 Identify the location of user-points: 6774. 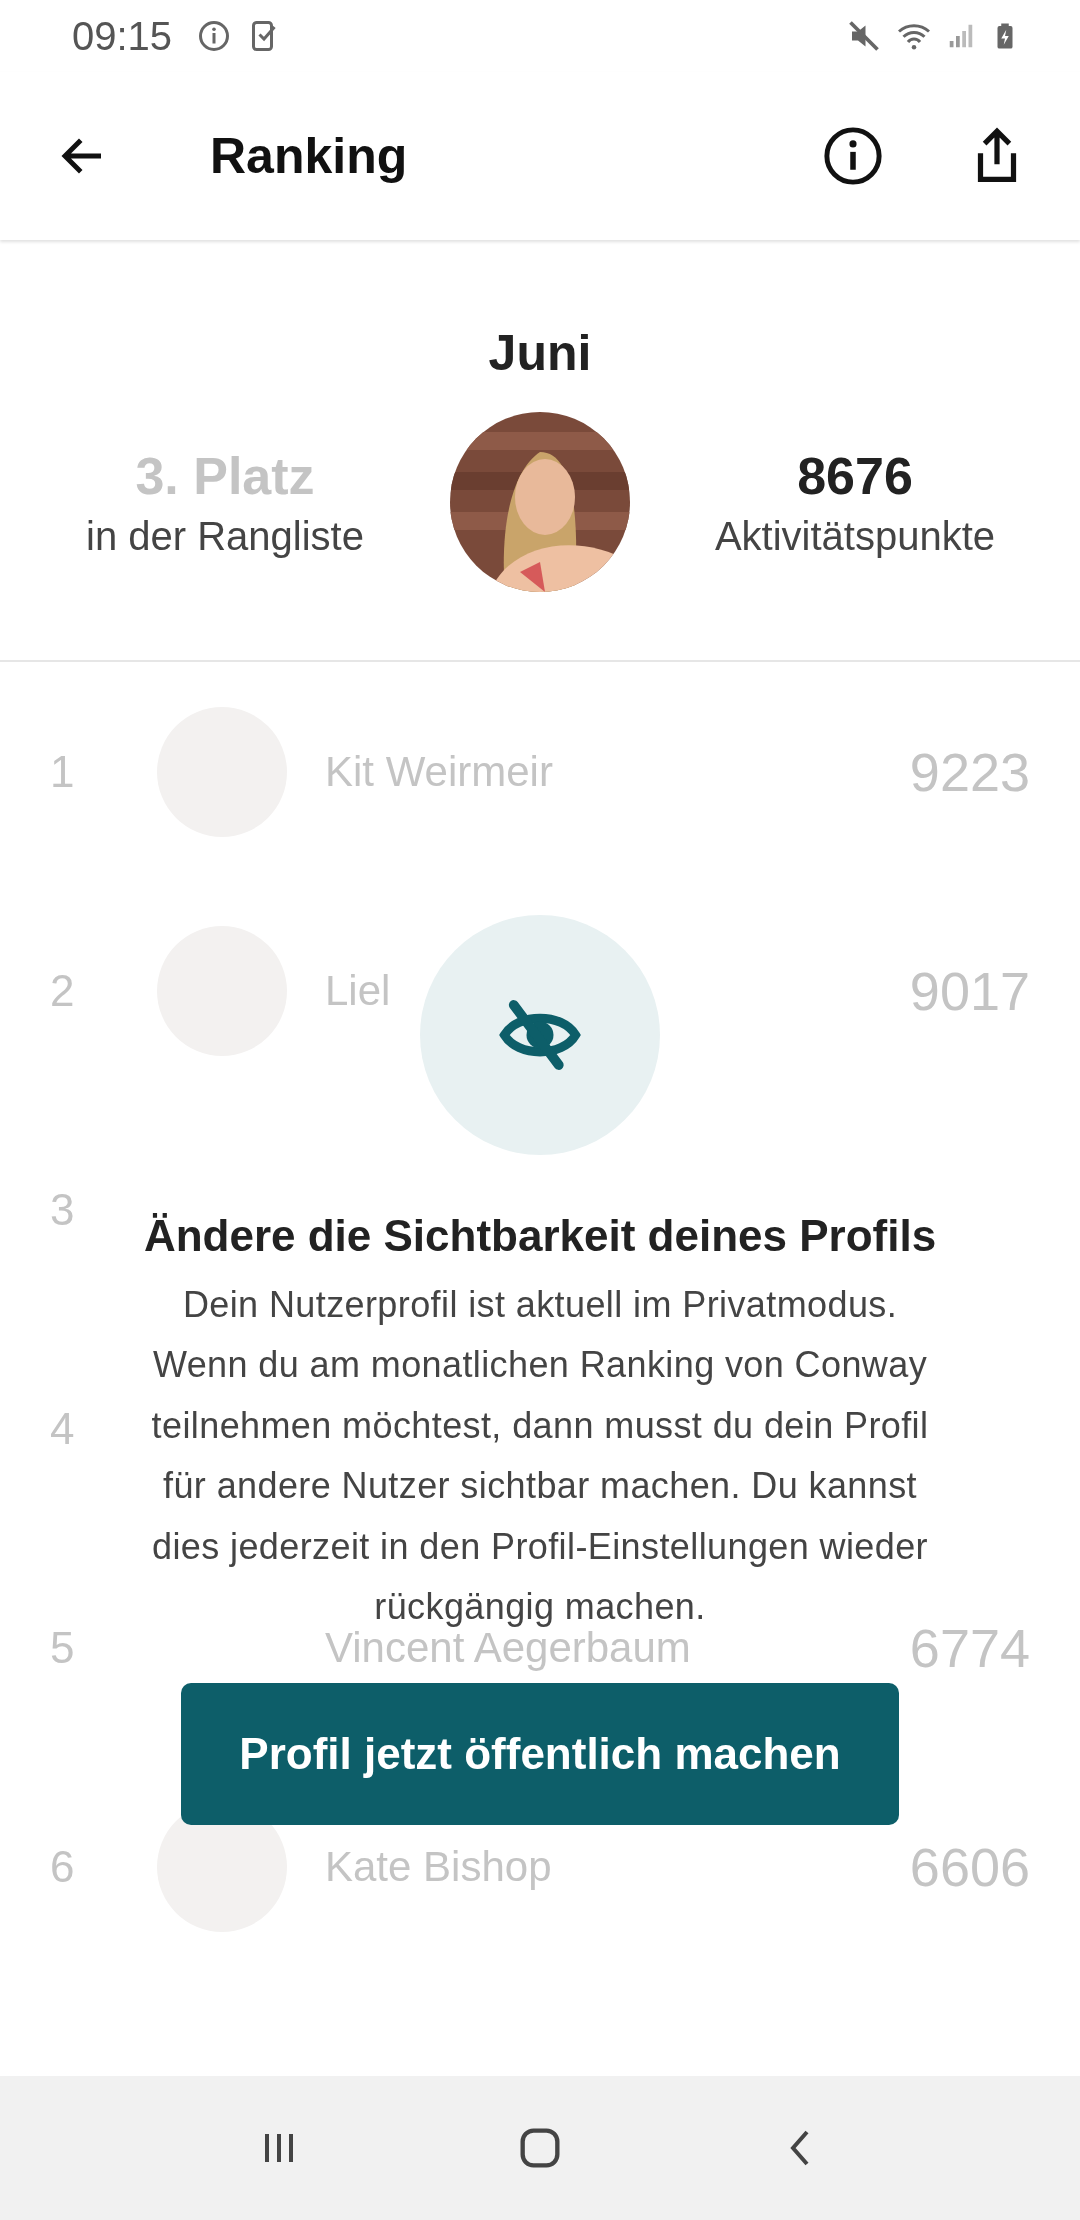
(969, 1647).